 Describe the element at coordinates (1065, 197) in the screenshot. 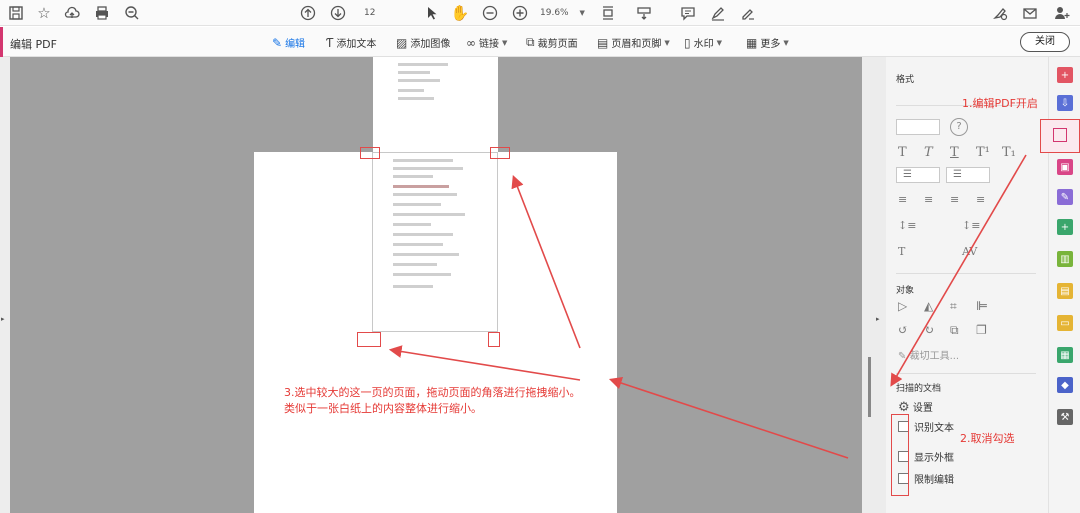

I see `fill-sign-icon: ✎` at that location.